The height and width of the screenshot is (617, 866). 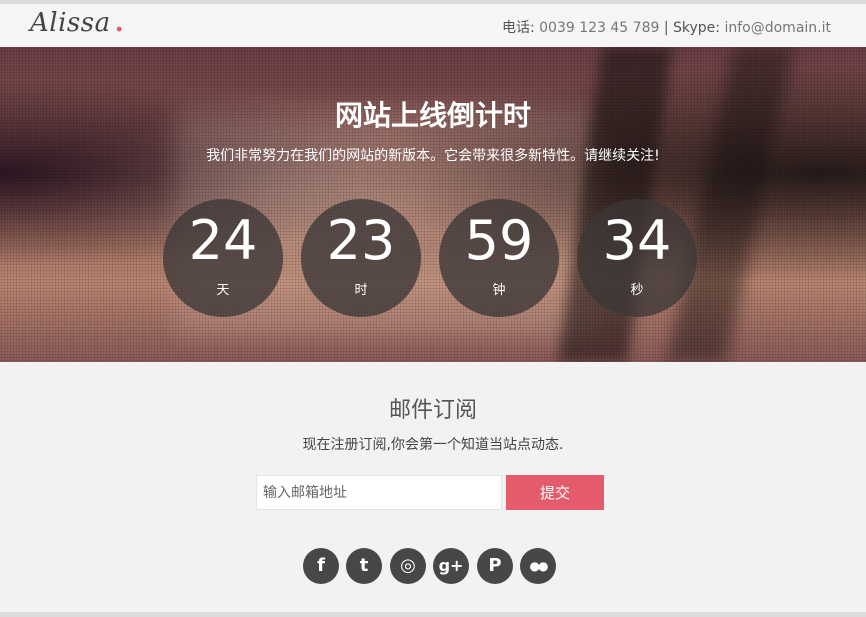 I want to click on subscribe-title: 邮件订阅, so click(x=432, y=410).